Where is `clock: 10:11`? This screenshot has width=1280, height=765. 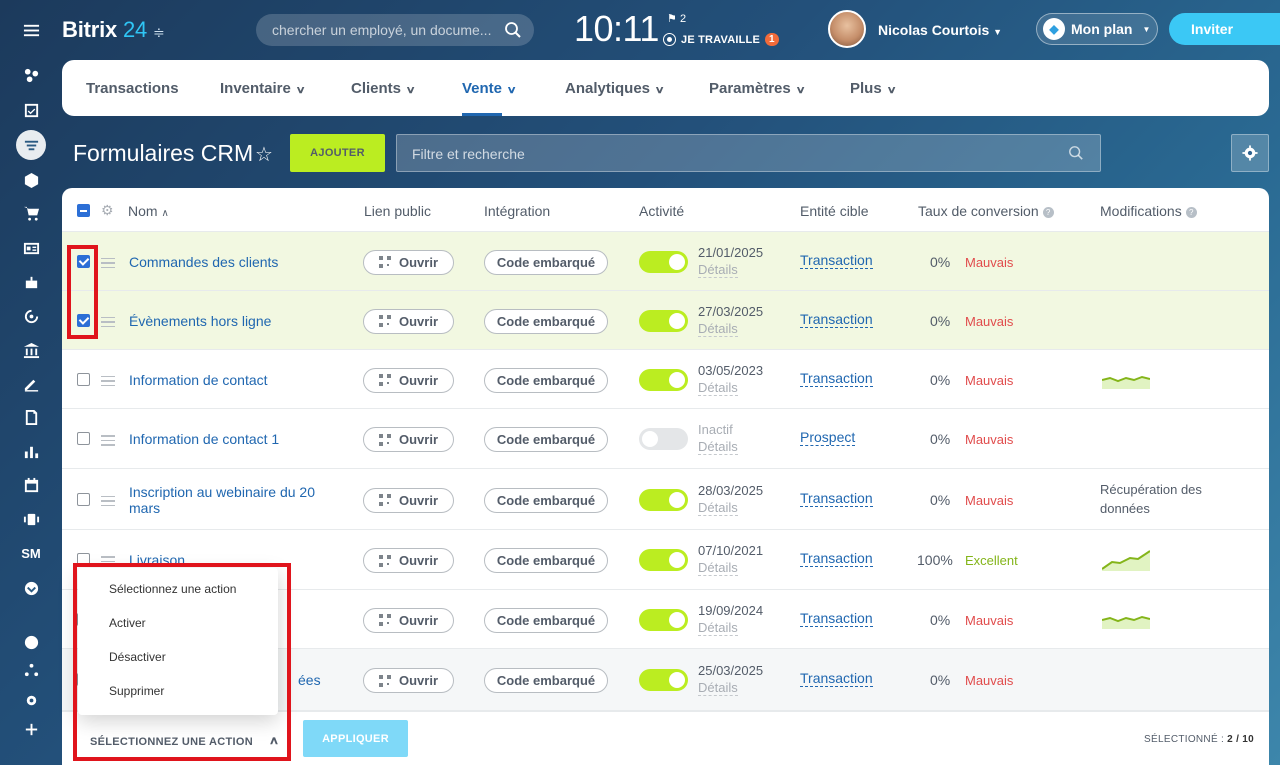 clock: 10:11 is located at coordinates (616, 29).